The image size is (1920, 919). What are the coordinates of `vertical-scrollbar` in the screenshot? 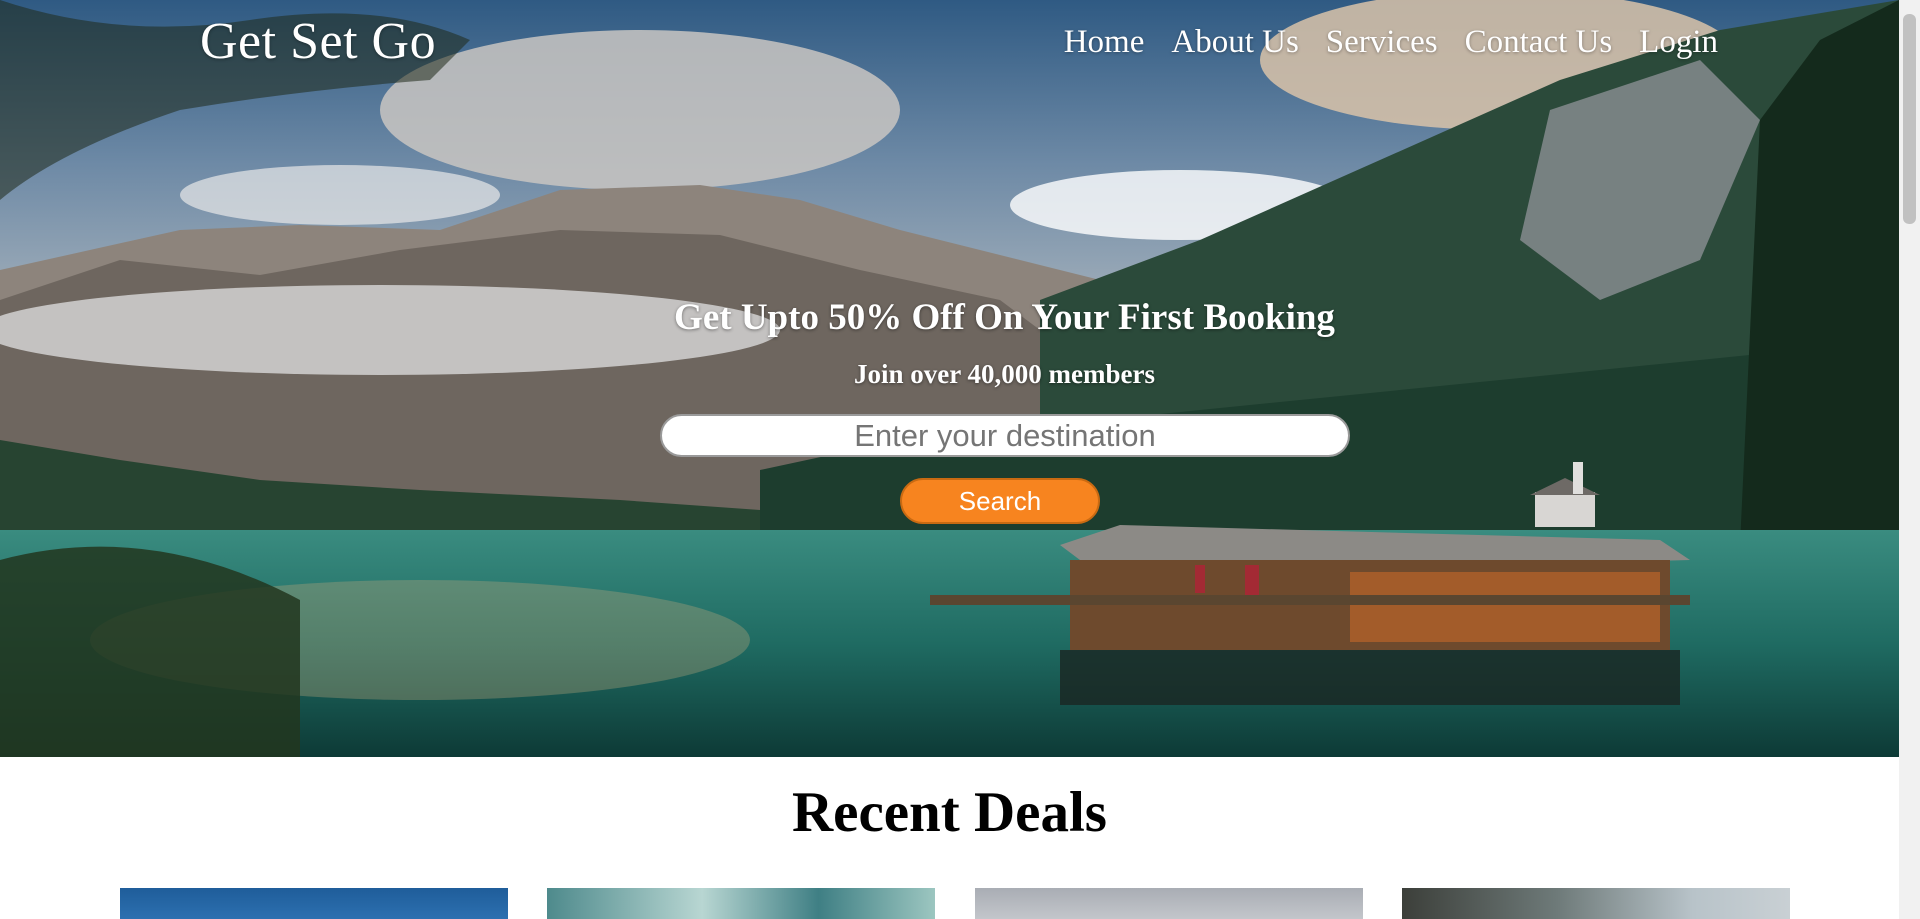 It's located at (1909, 459).